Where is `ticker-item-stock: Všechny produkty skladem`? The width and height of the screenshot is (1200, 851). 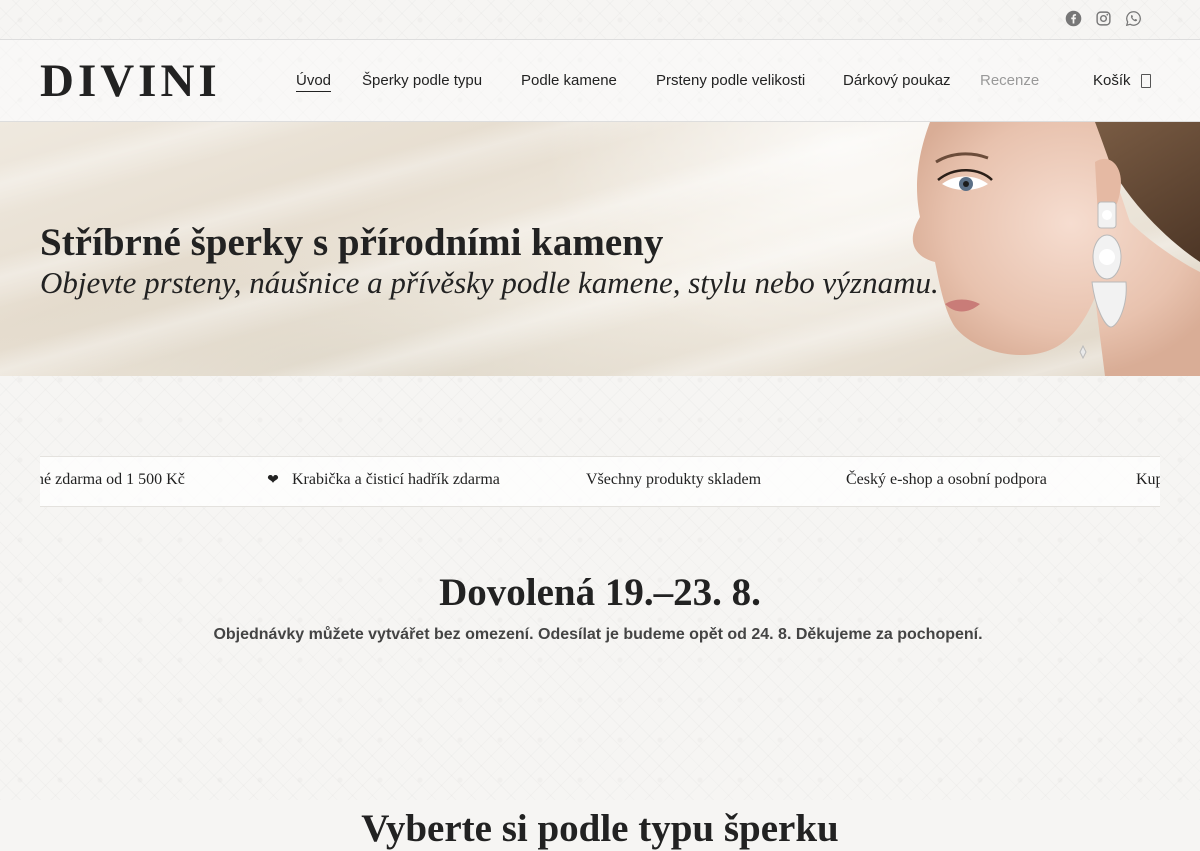 ticker-item-stock: Všechny produkty skladem is located at coordinates (660, 480).